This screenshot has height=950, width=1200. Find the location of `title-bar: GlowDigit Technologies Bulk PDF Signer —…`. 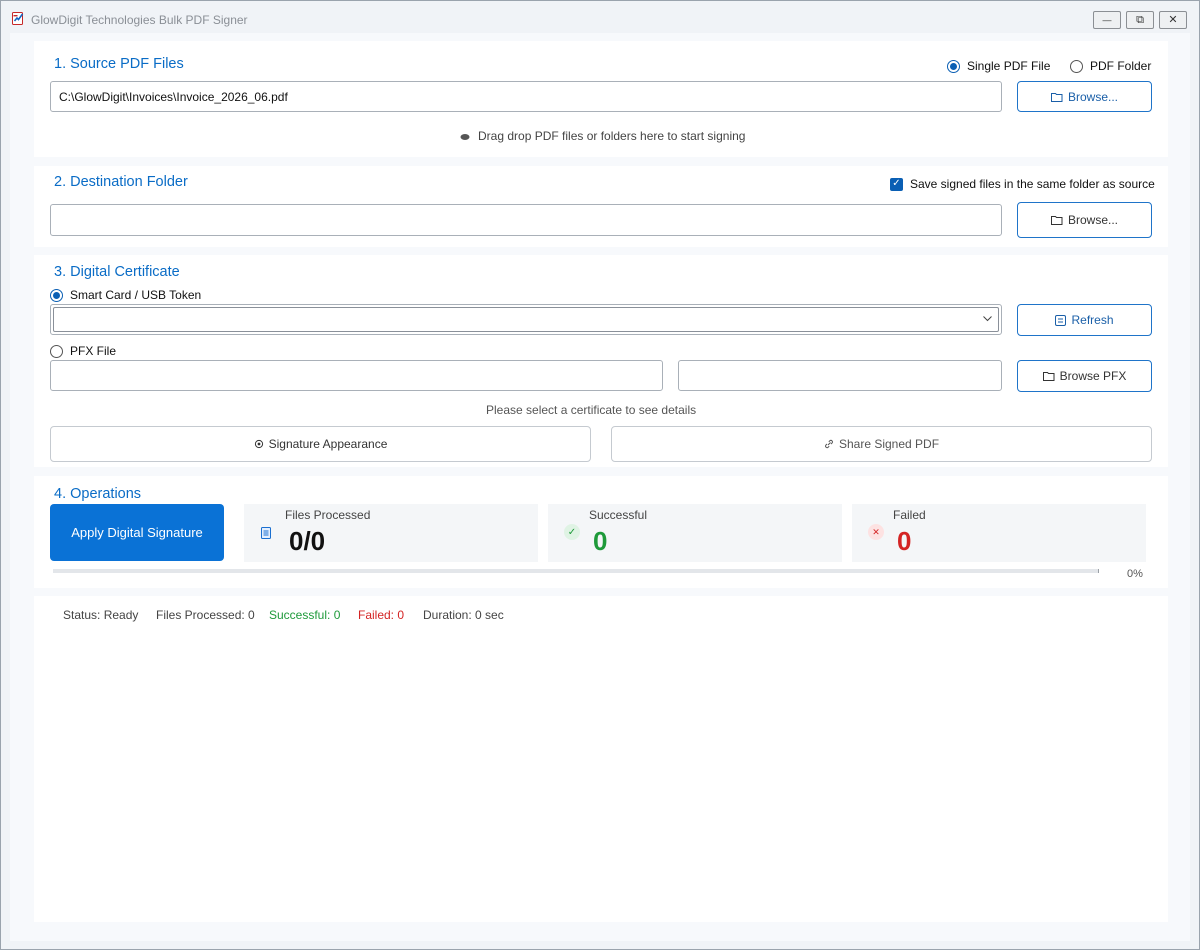

title-bar: GlowDigit Technologies Bulk PDF Signer —… is located at coordinates (600, 19).